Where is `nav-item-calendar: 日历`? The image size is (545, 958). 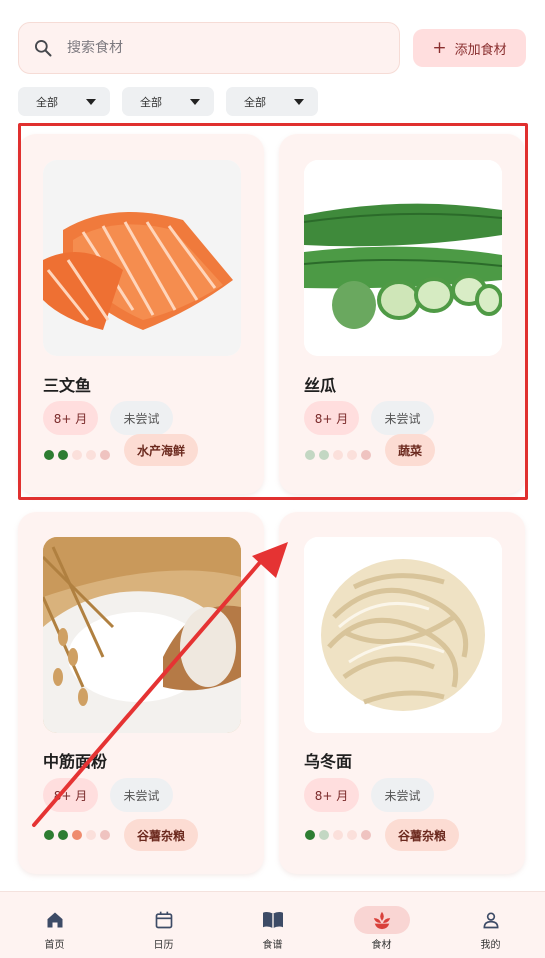 nav-item-calendar: 日历 is located at coordinates (163, 925).